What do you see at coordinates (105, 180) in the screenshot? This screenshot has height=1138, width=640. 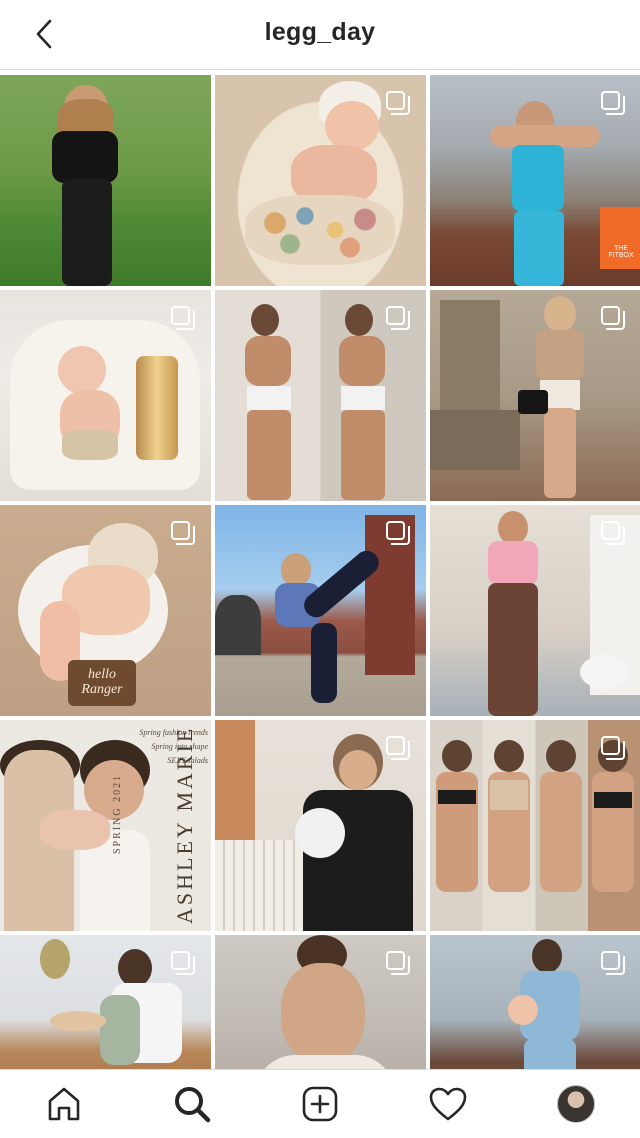 I see `post-tile-woman-black-top-garden` at bounding box center [105, 180].